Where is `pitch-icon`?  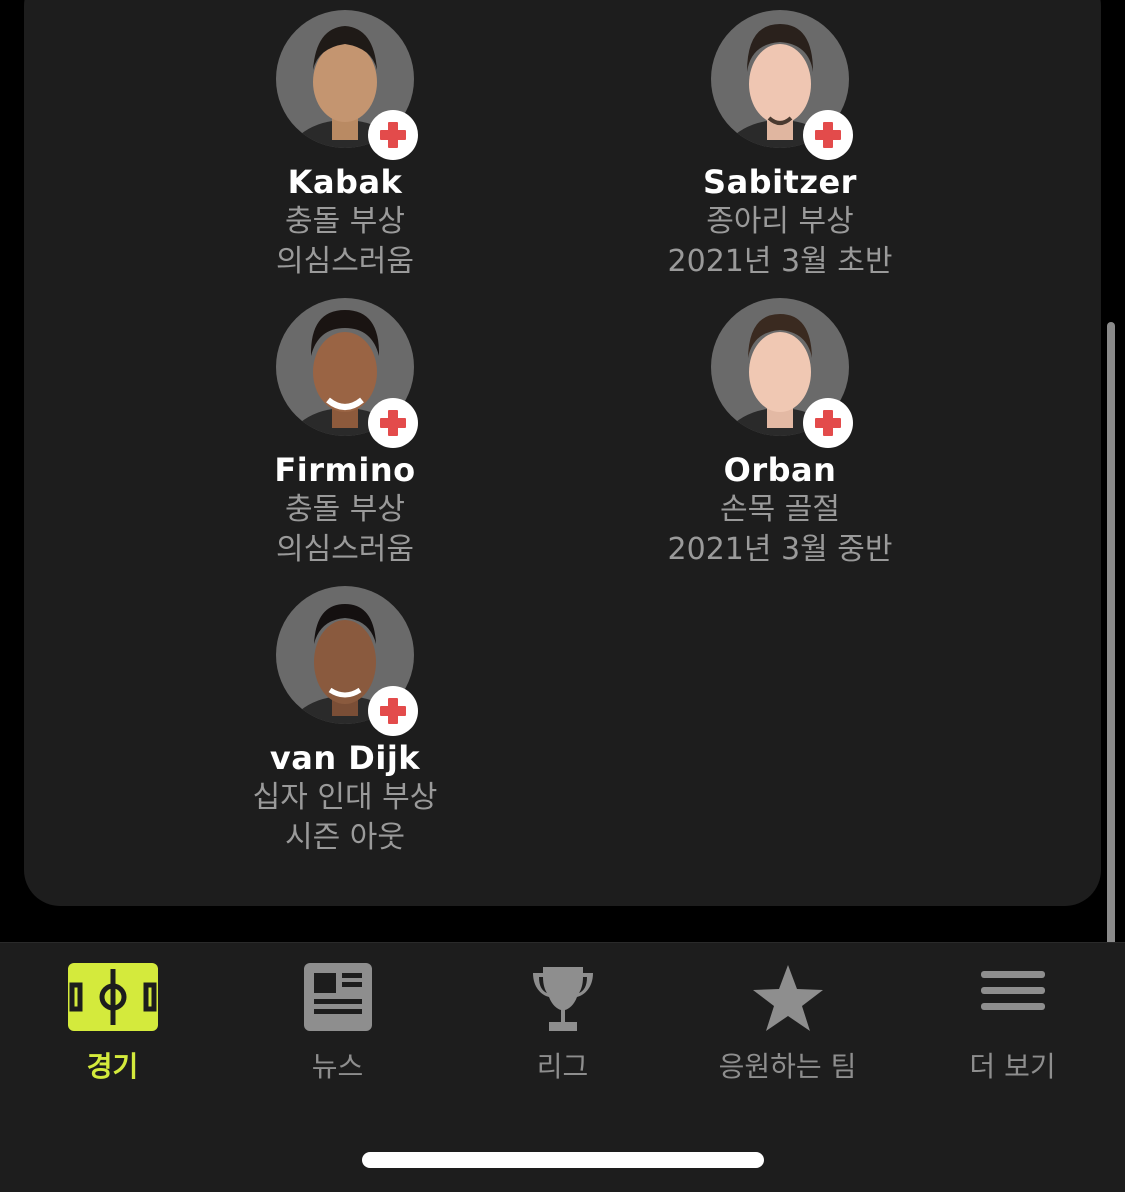
pitch-icon is located at coordinates (112, 999).